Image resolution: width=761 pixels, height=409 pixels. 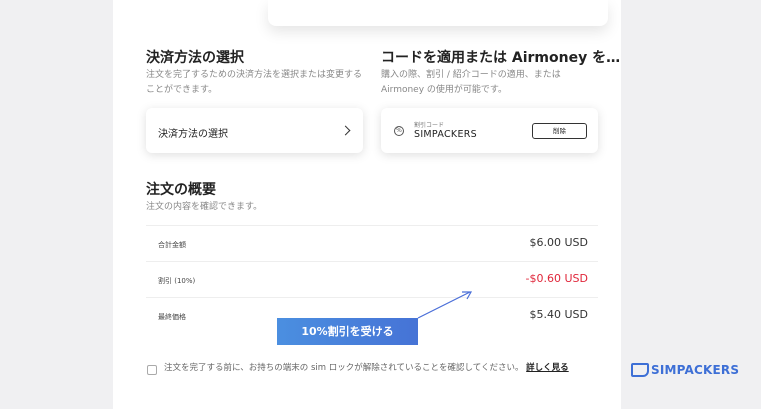 I want to click on simpackers-logo: SIMPACKERS, so click(x=685, y=370).